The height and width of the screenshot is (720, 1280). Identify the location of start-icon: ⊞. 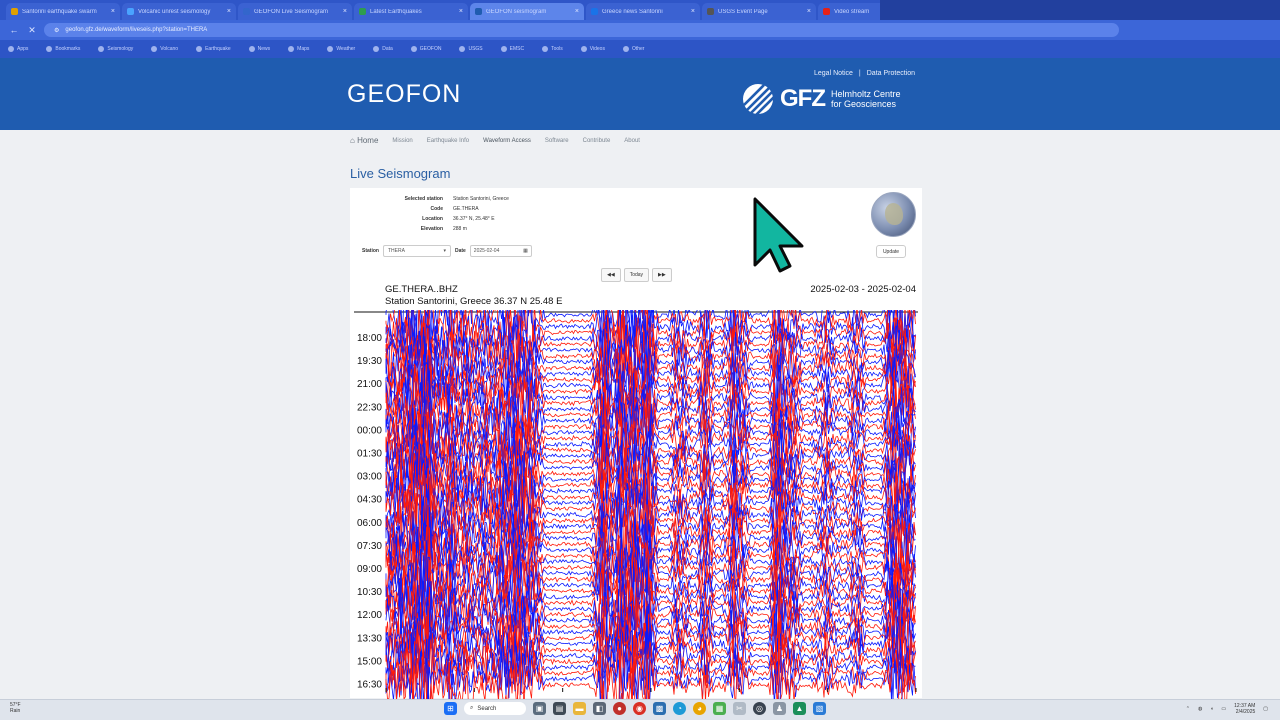
(450, 708).